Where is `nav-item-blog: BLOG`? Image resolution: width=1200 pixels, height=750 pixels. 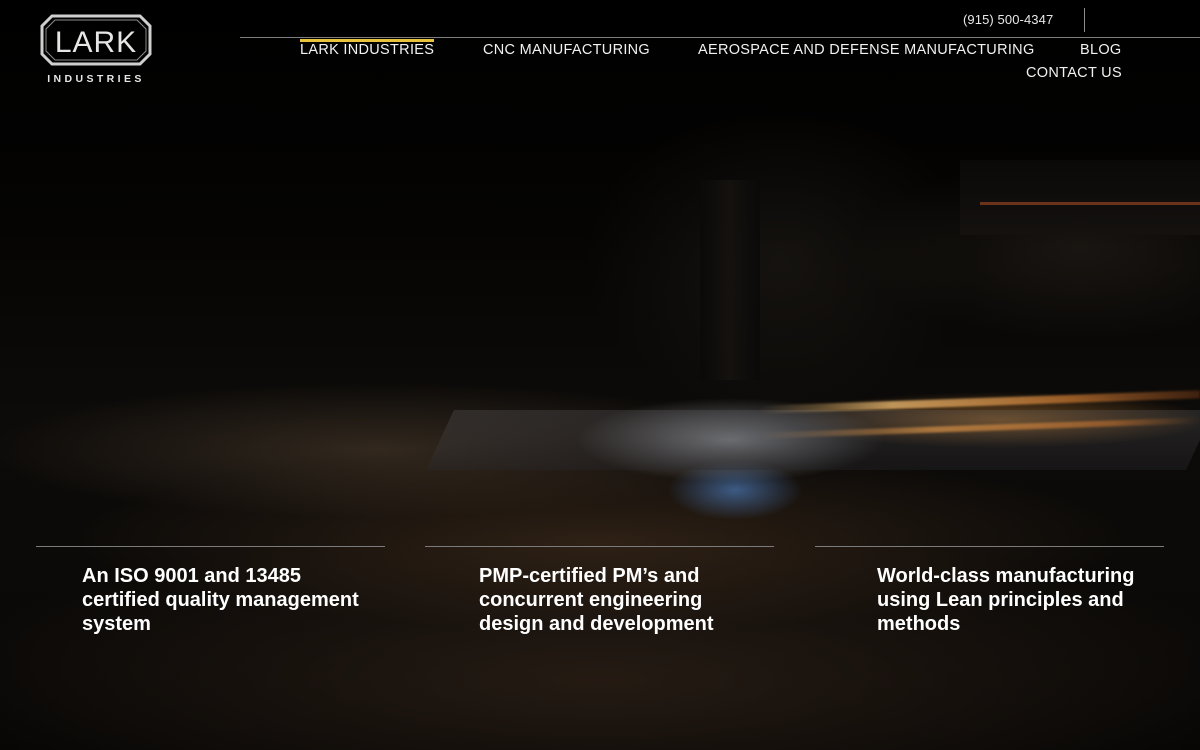
nav-item-blog: BLOG is located at coordinates (1101, 50).